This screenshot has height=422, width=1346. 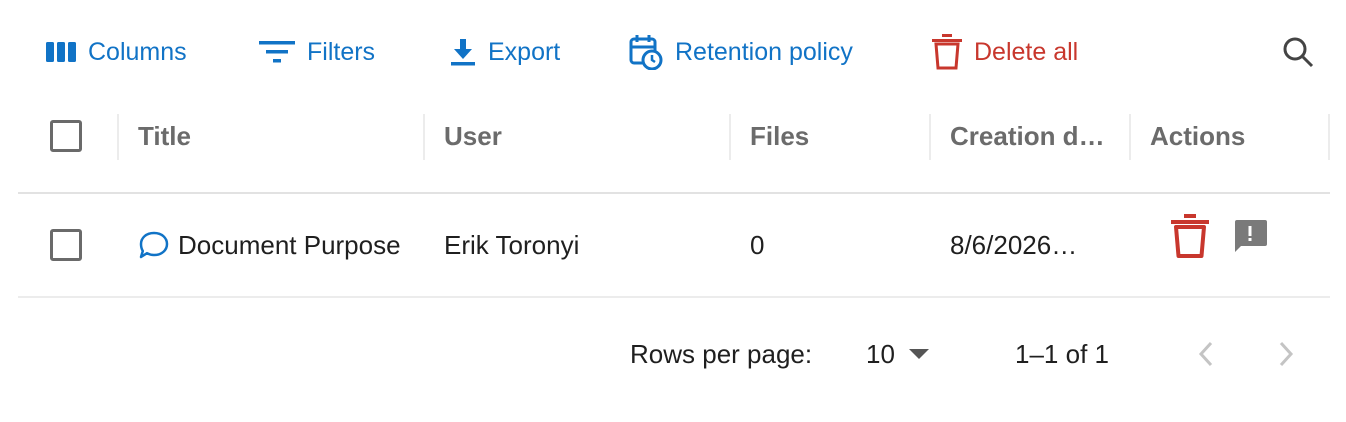 I want to click on chevron-right-icon, so click(x=1286, y=354).